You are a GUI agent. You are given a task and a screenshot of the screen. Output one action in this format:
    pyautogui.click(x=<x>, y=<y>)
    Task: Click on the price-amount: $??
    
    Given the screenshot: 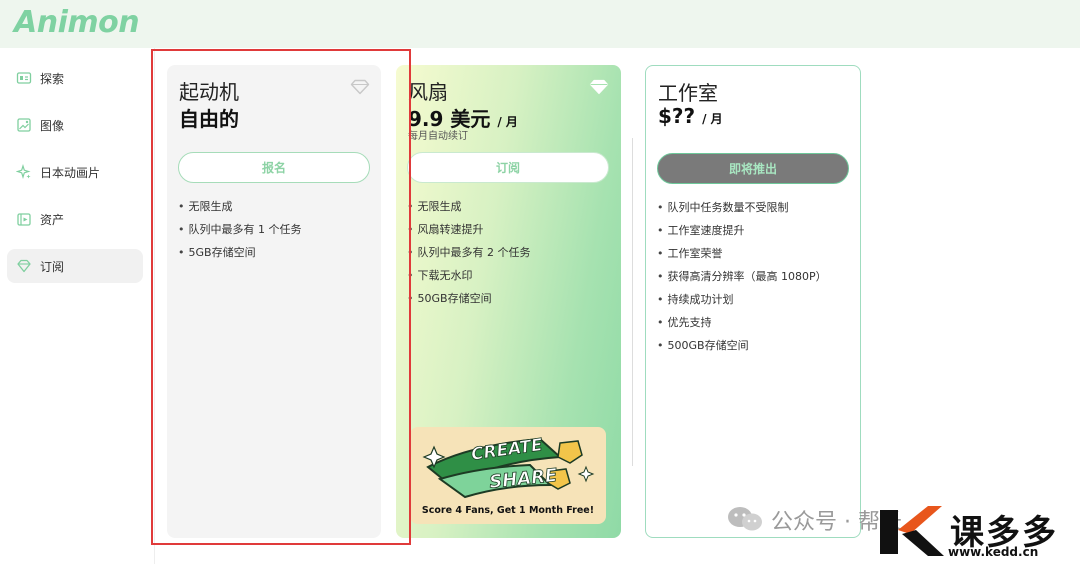 What is the action you would take?
    pyautogui.click(x=677, y=116)
    